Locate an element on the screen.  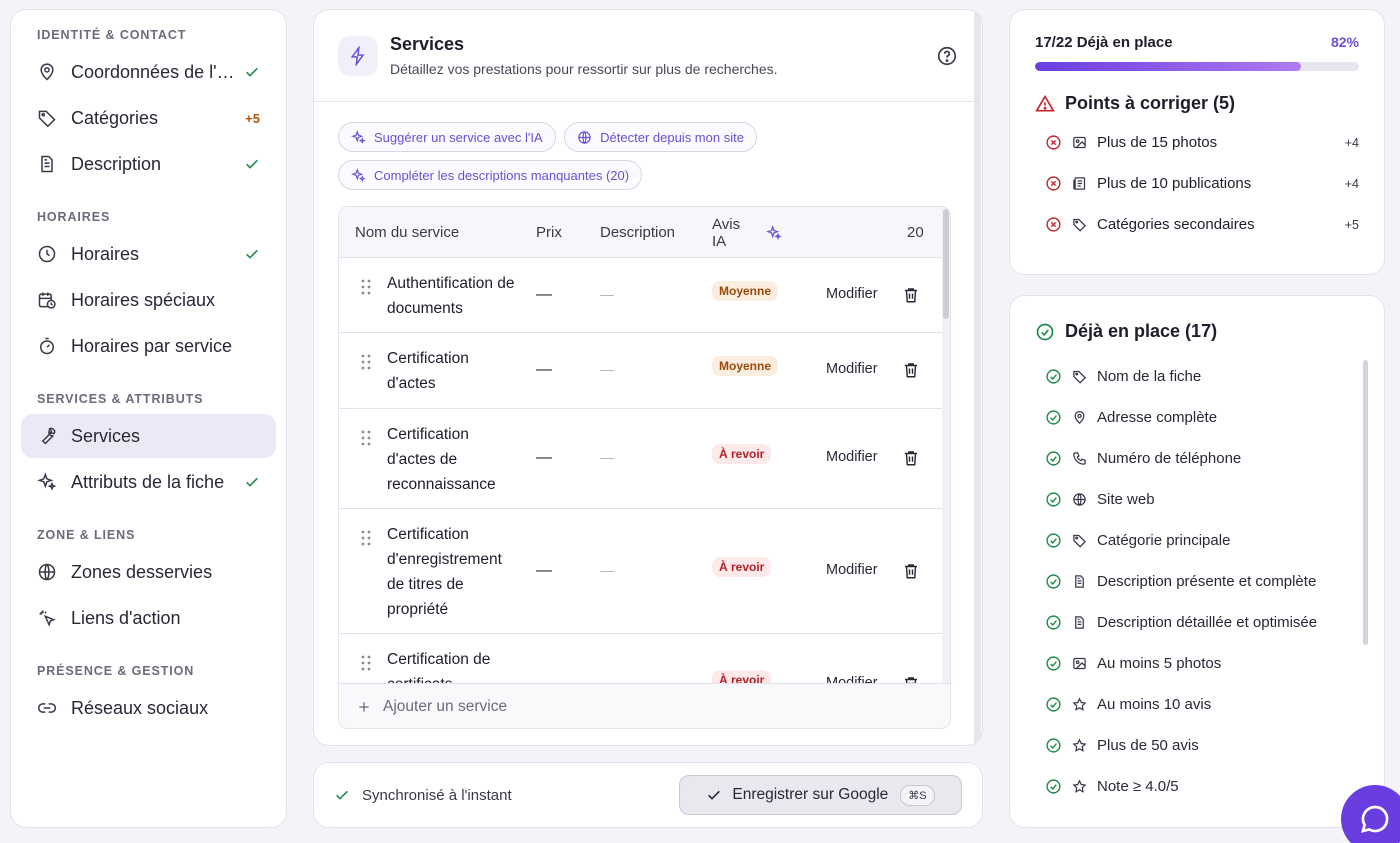
done-item: Au moins 5 photos is located at coordinates (1202, 663).